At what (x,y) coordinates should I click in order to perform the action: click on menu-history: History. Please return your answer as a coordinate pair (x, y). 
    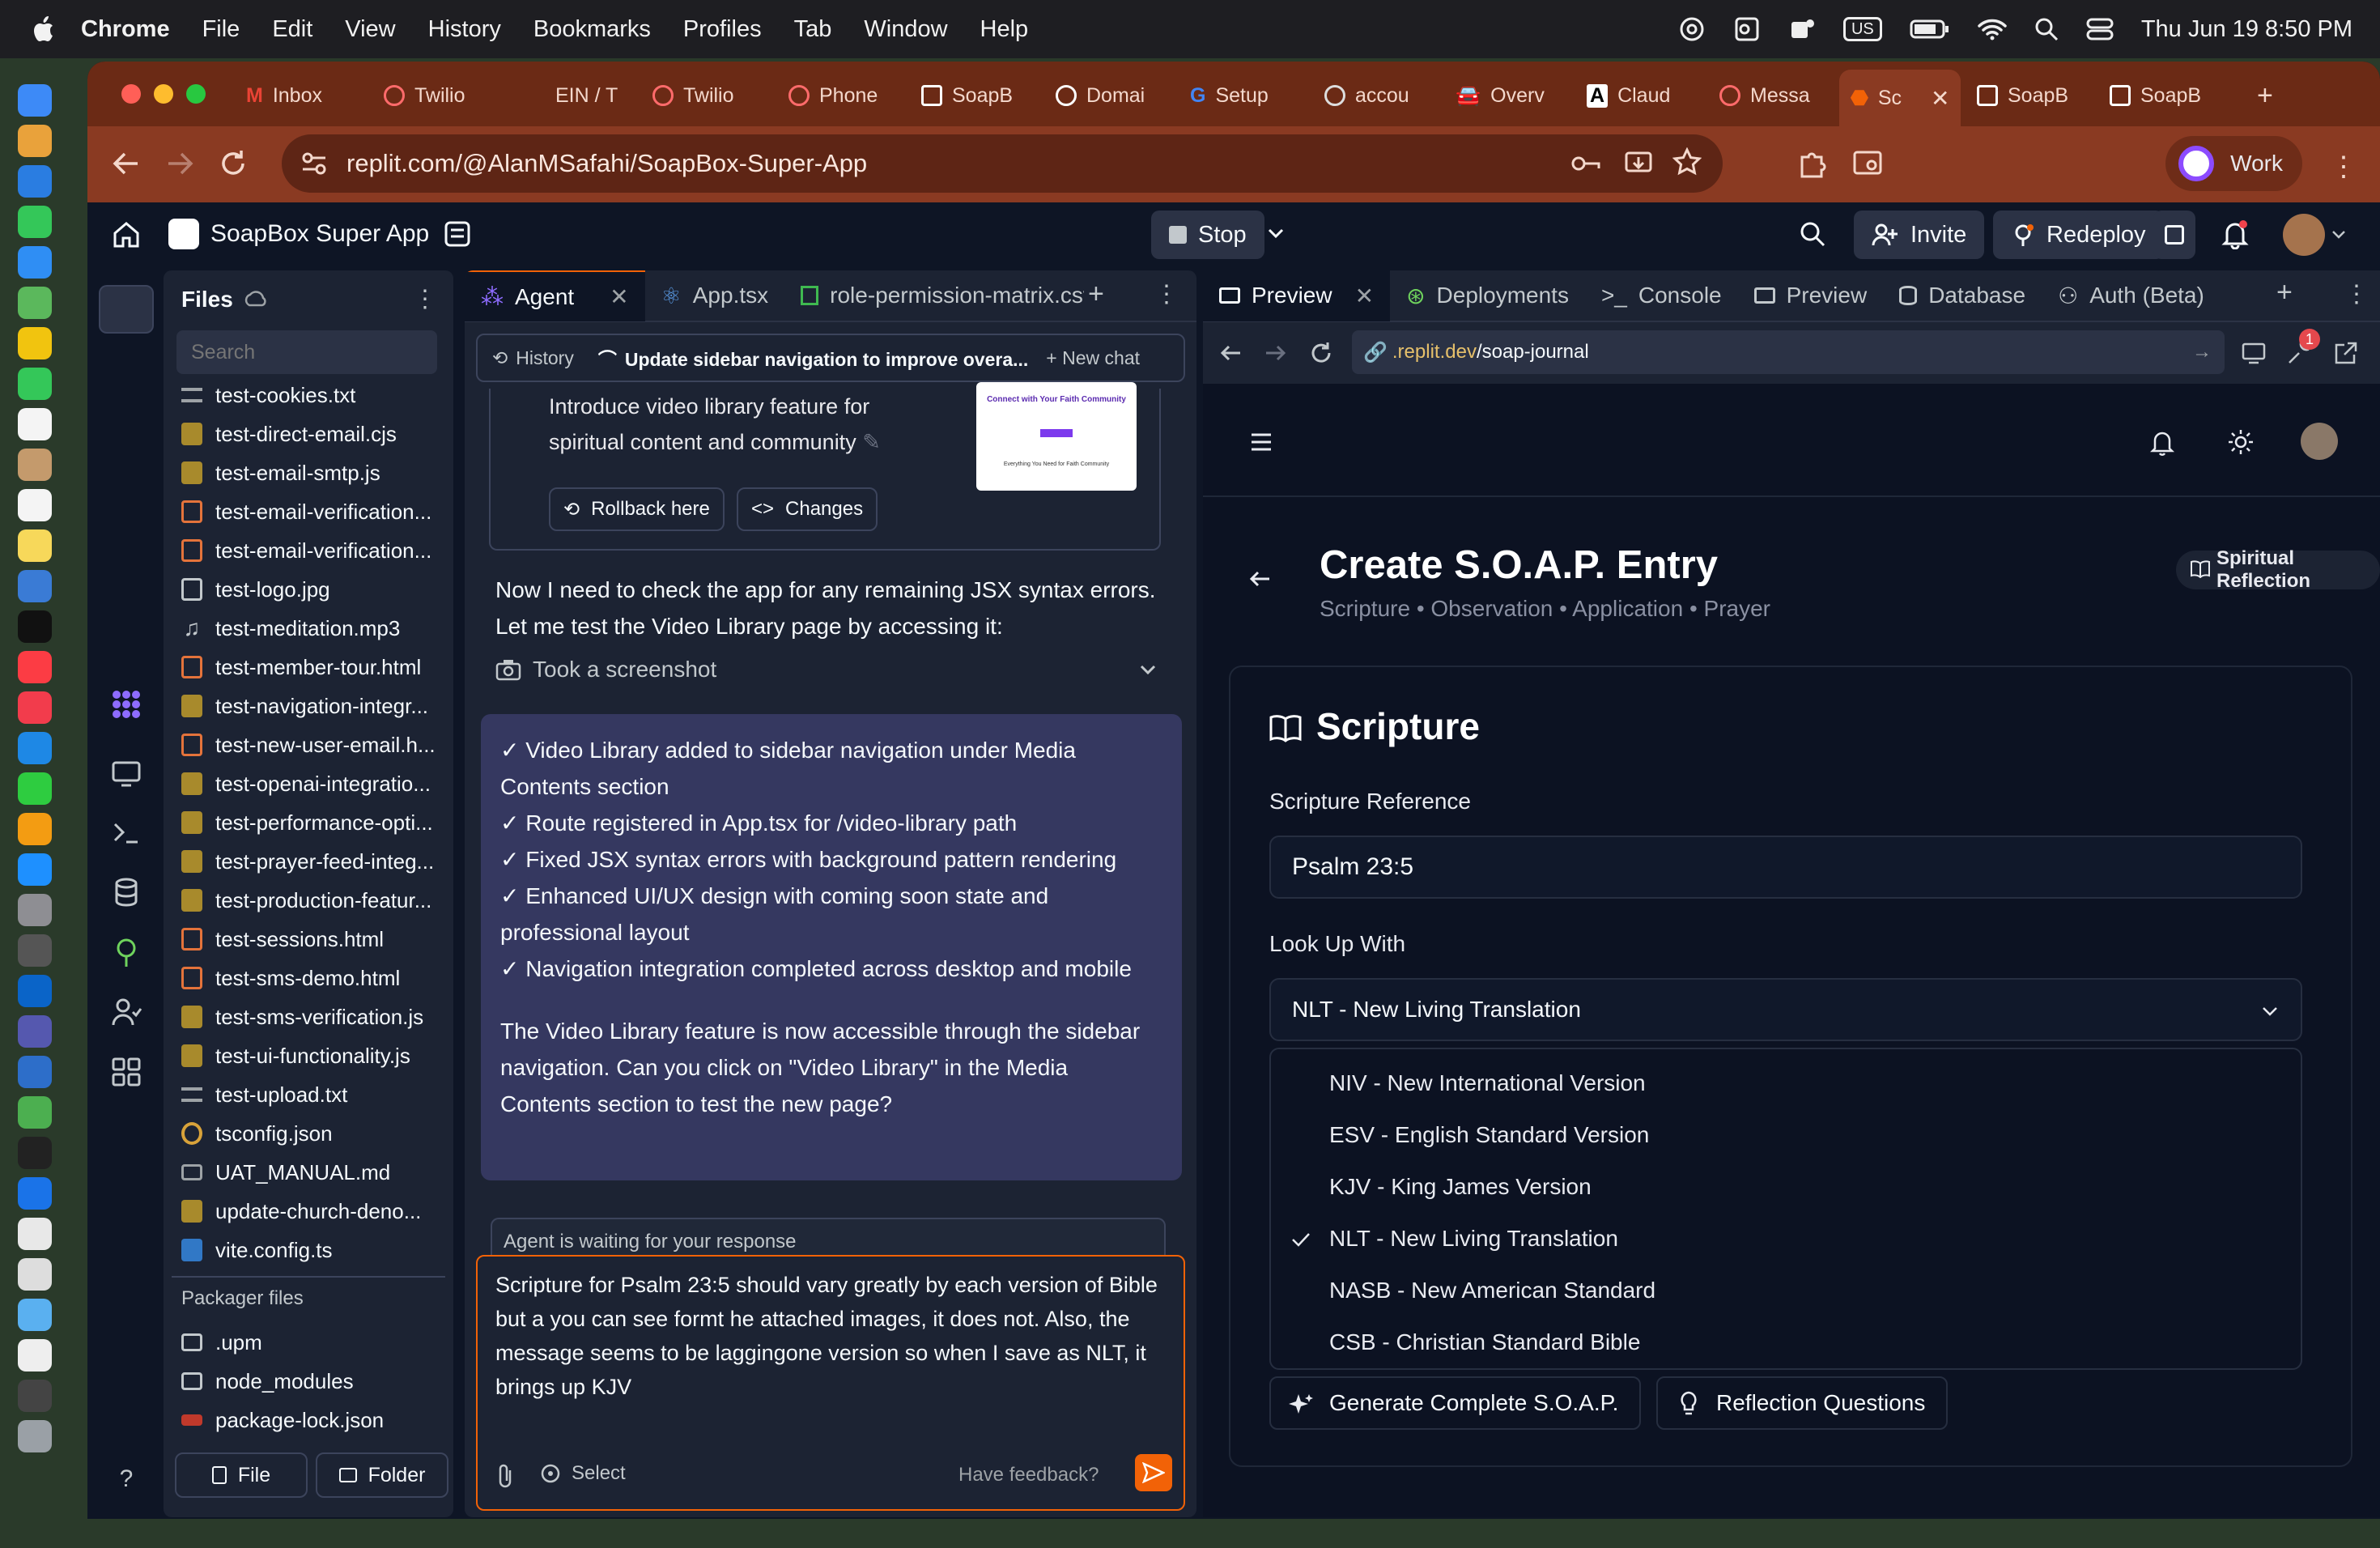
    Looking at the image, I should click on (465, 29).